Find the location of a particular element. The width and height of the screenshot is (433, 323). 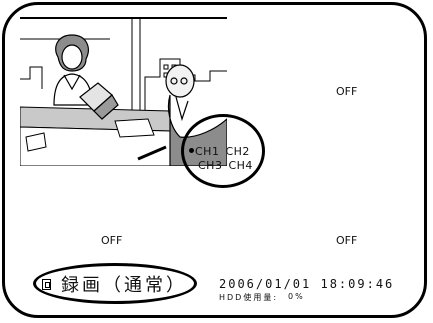

channel-ch3-option: CH3 is located at coordinates (210, 166).